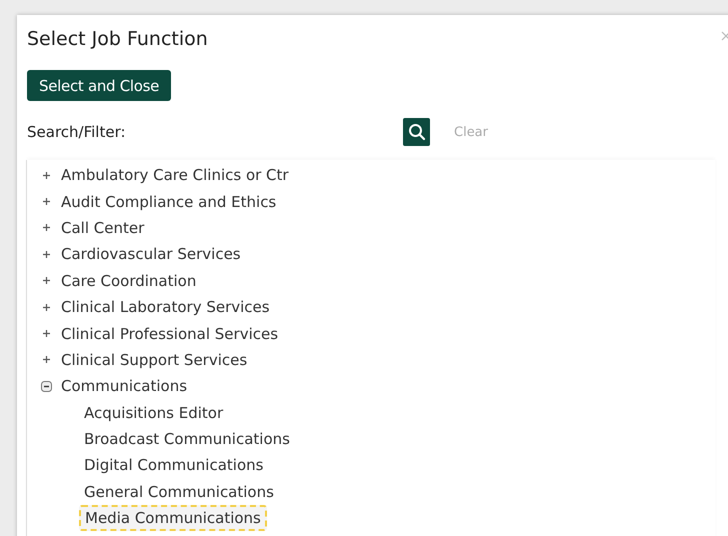 This screenshot has width=728, height=536. What do you see at coordinates (99, 85) in the screenshot?
I see `select-and-close-button: Select and Close` at bounding box center [99, 85].